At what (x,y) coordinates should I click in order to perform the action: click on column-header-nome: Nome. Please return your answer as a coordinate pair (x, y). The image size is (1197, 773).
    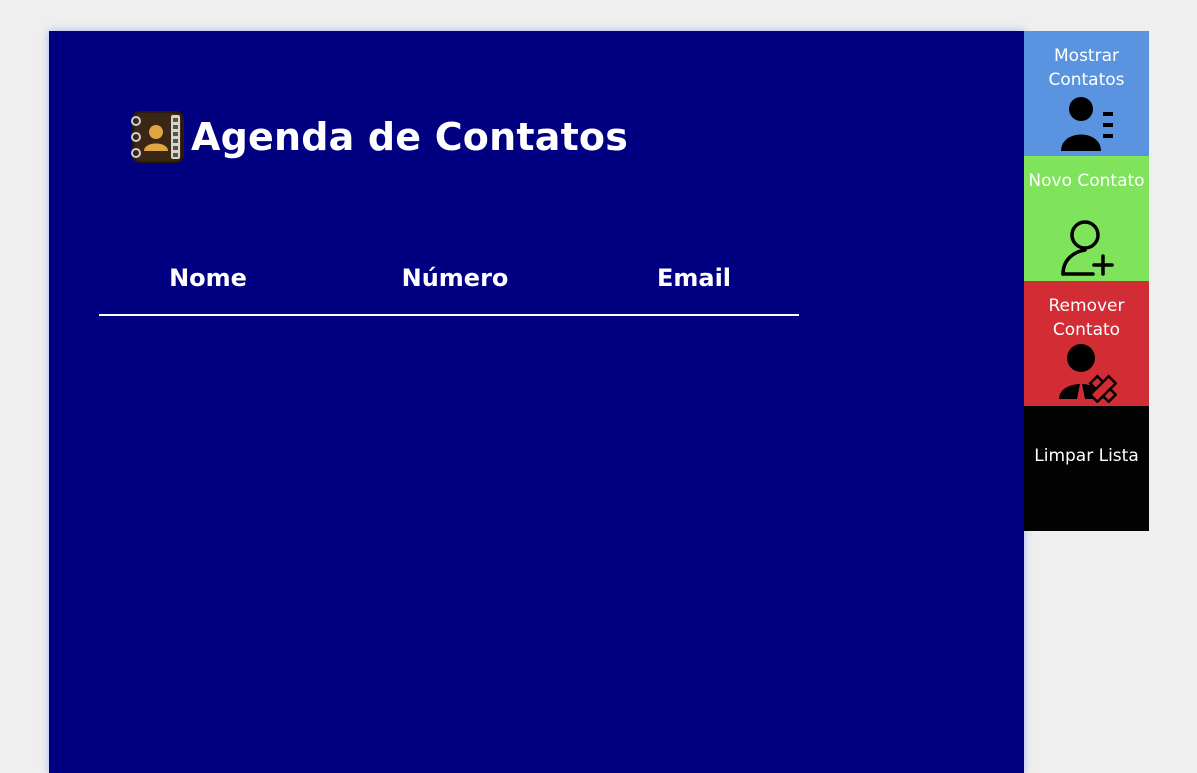
    Looking at the image, I should click on (208, 278).